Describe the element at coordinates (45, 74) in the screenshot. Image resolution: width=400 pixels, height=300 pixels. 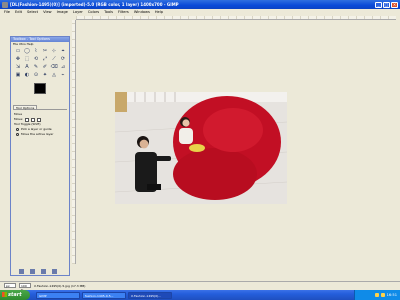
I see `heal-tool-icon: ✦` at that location.